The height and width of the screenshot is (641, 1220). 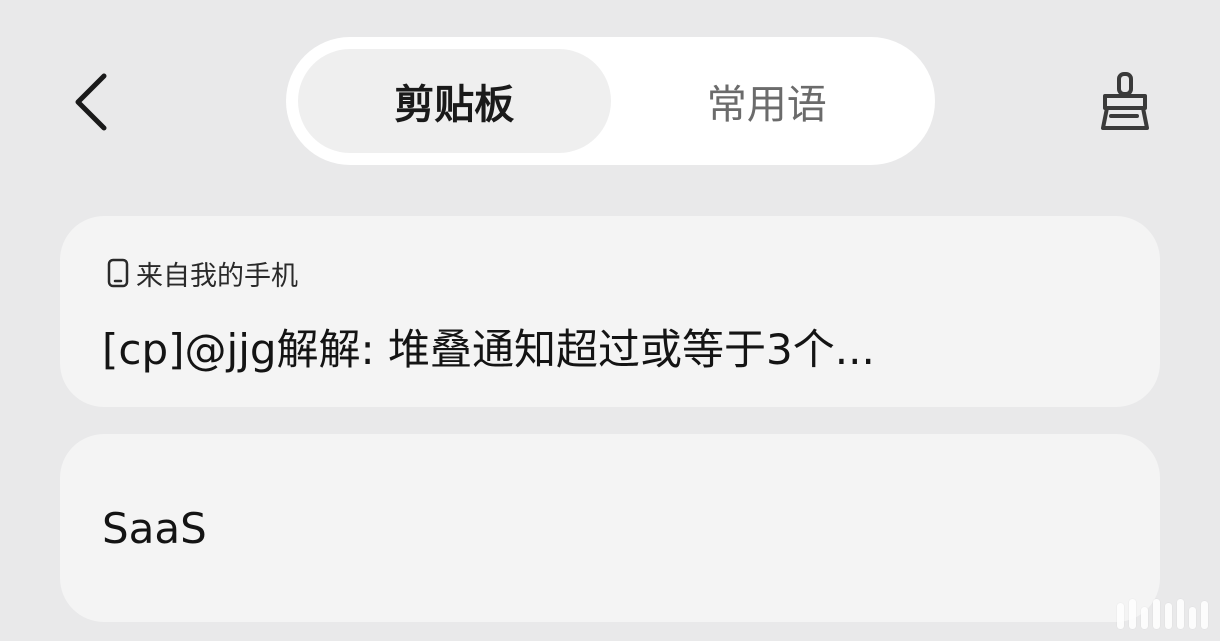 I want to click on broom-icon, so click(x=1125, y=101).